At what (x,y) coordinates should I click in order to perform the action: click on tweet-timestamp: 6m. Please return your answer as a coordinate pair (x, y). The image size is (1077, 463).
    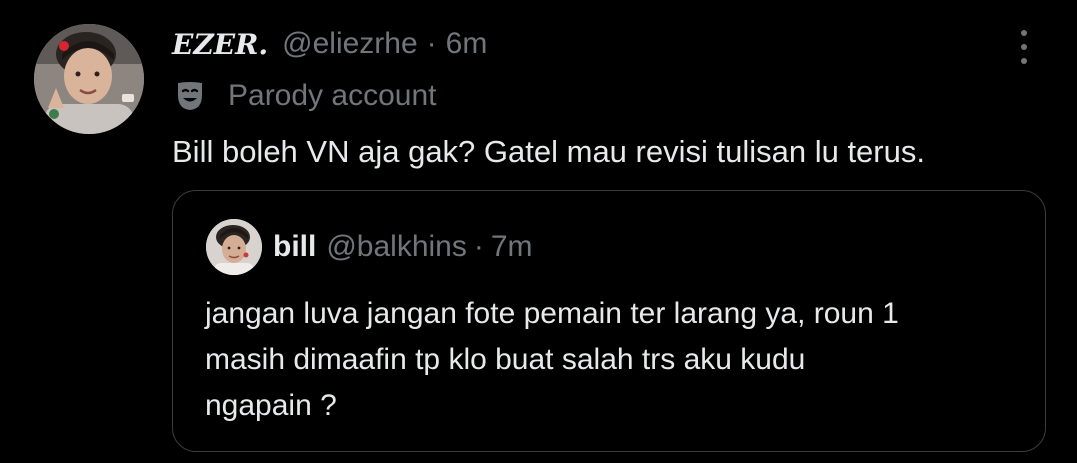
    Looking at the image, I should click on (467, 44).